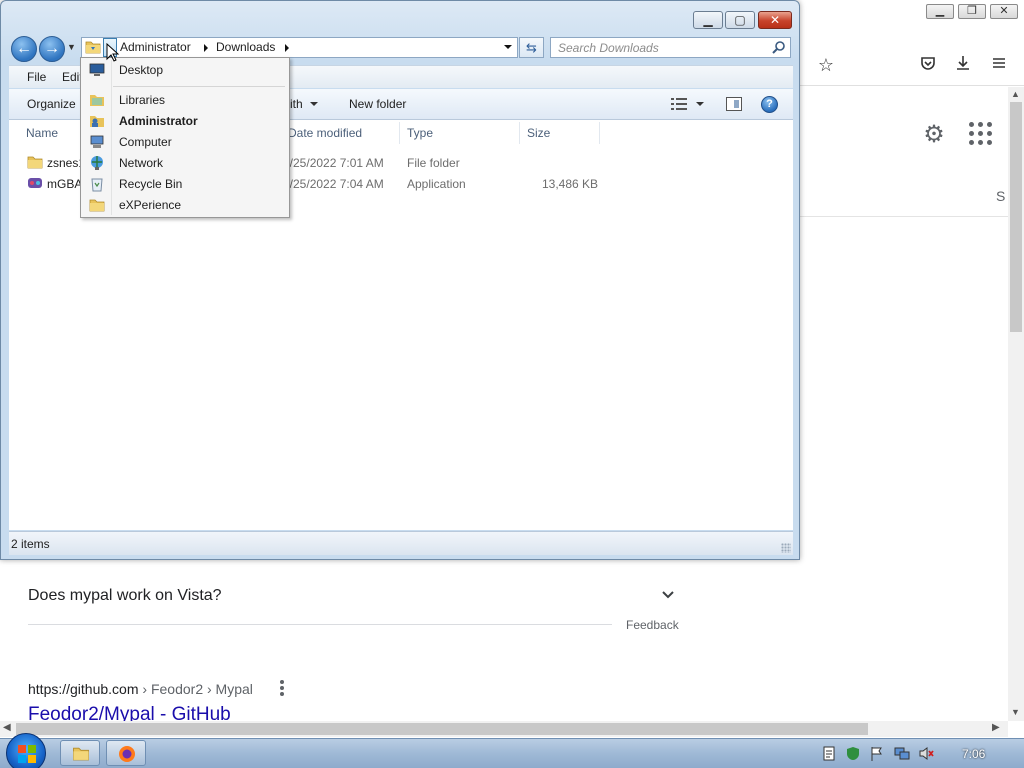 The image size is (1024, 768). I want to click on apps-grid-icon, so click(981, 134).